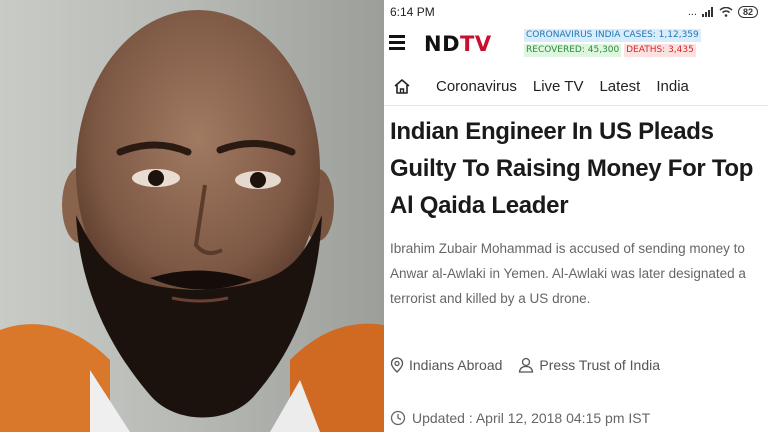  Describe the element at coordinates (397, 42) in the screenshot. I see `menu-icon` at that location.